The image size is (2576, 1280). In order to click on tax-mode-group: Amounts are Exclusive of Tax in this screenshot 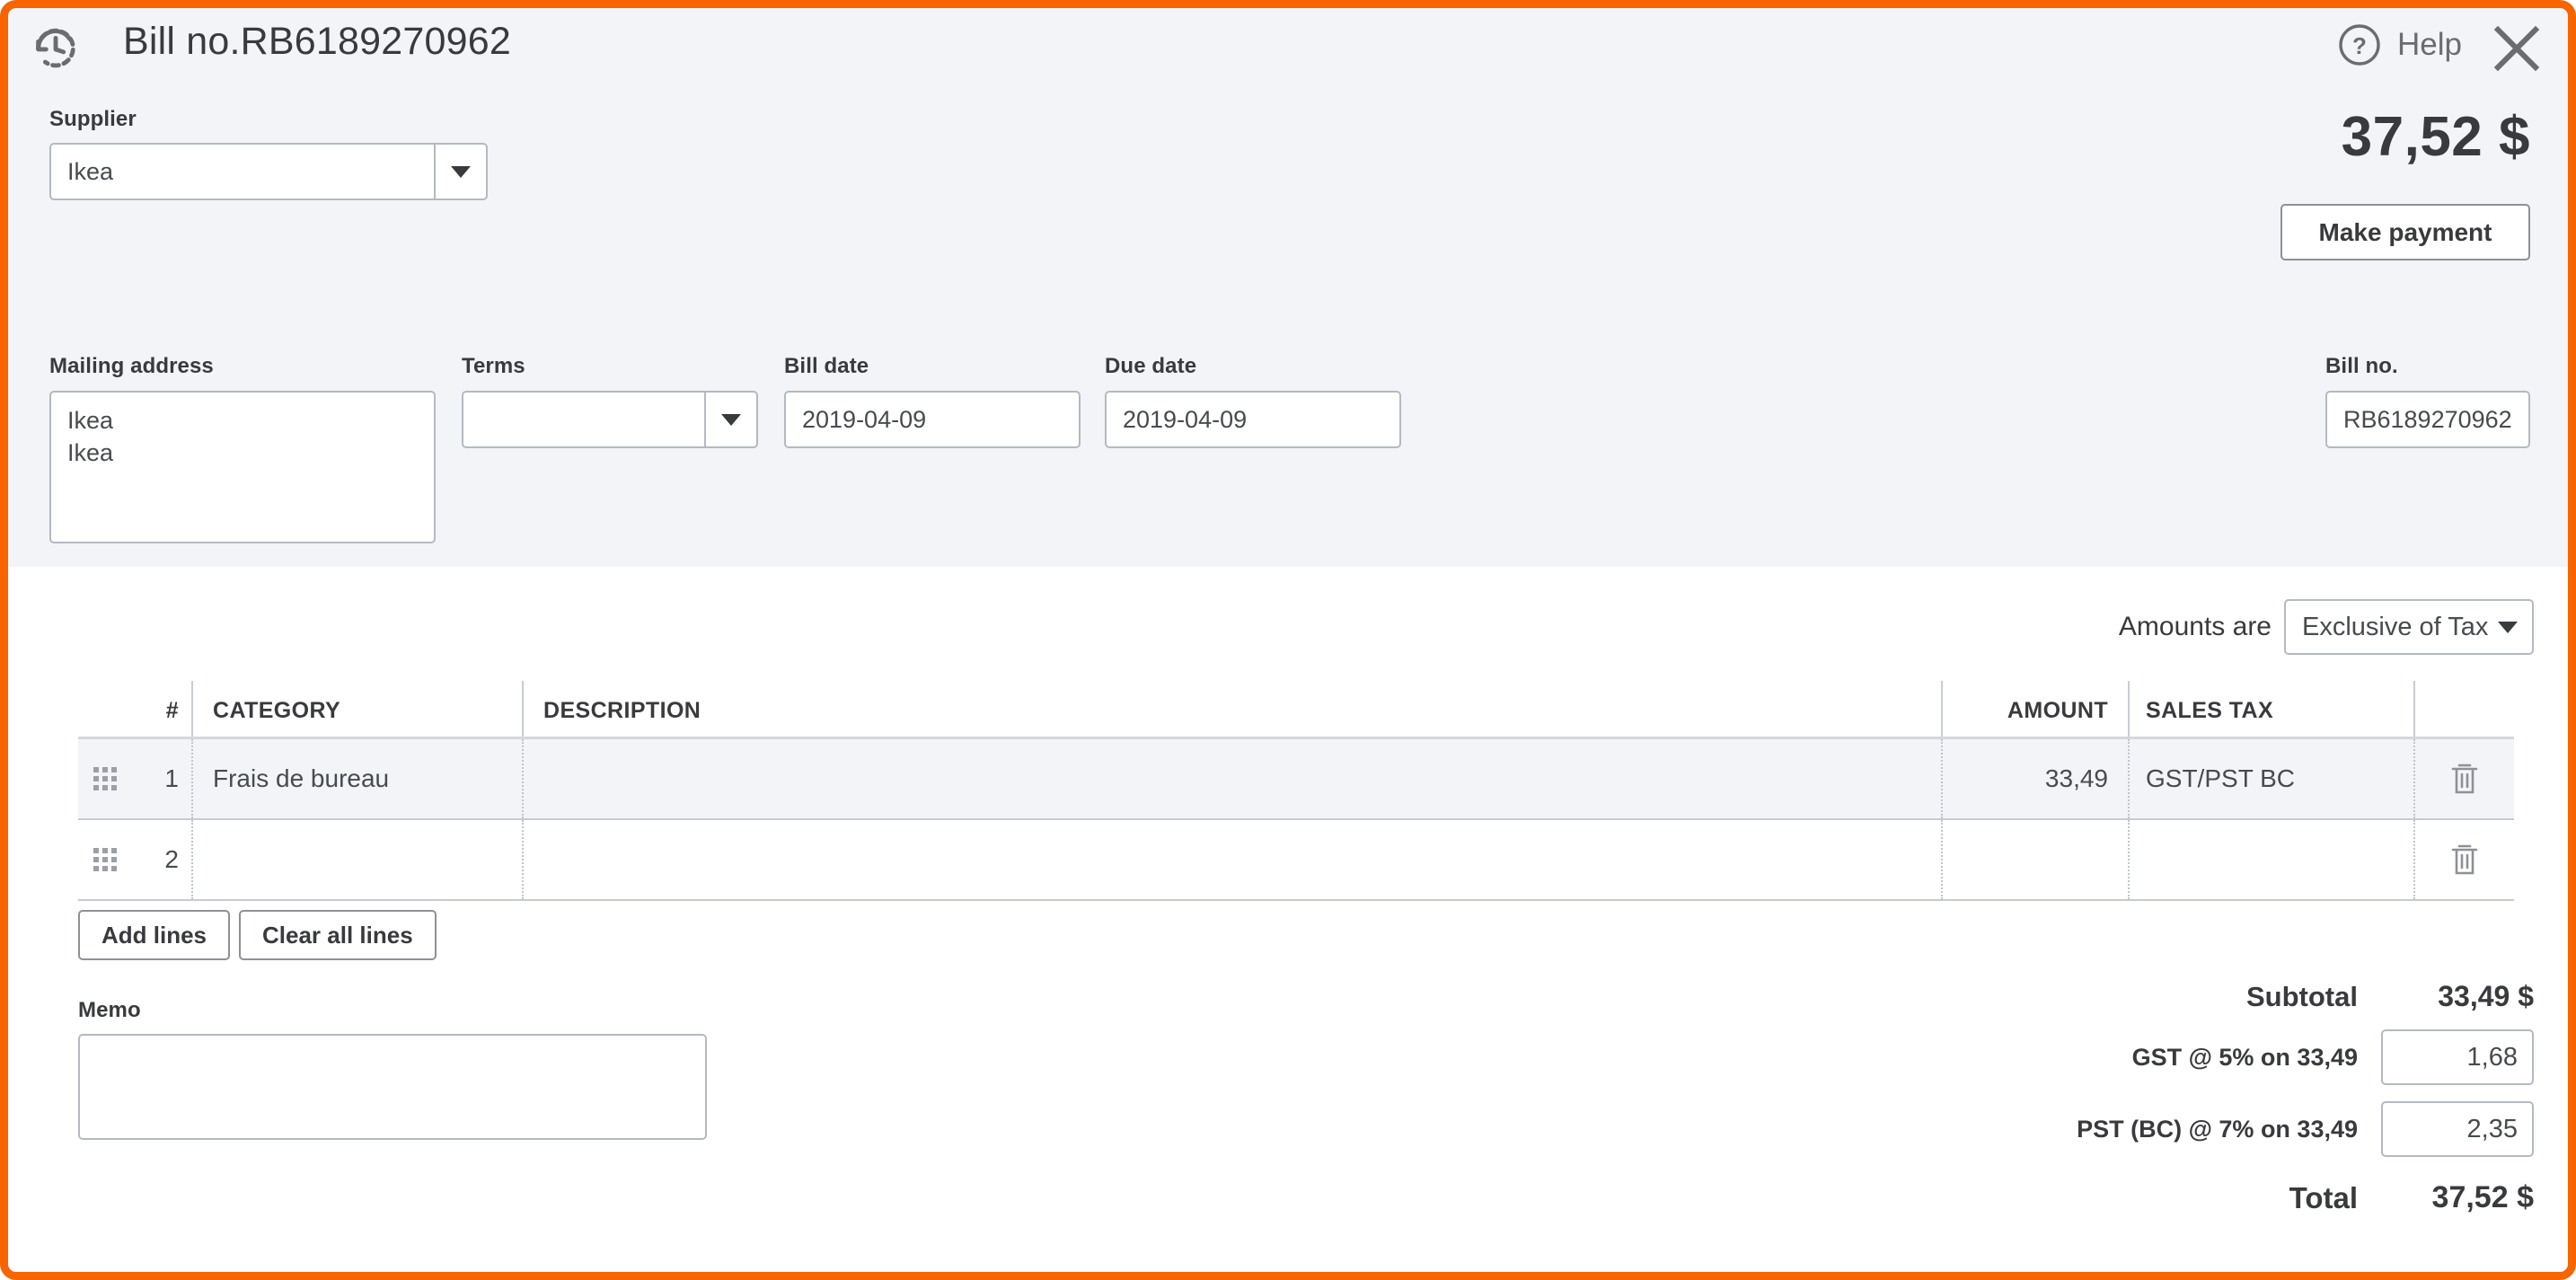, I will do `click(2326, 627)`.